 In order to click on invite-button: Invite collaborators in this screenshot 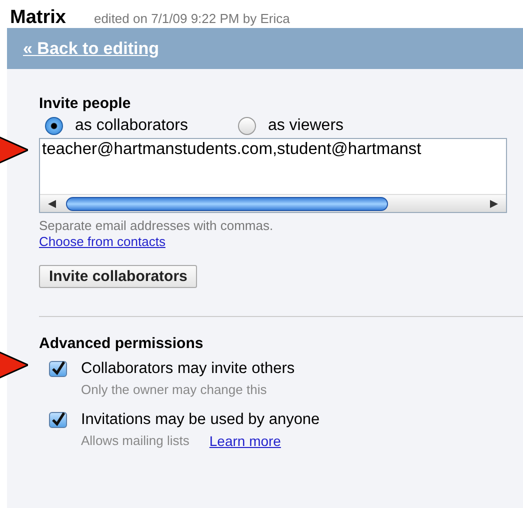, I will do `click(118, 276)`.